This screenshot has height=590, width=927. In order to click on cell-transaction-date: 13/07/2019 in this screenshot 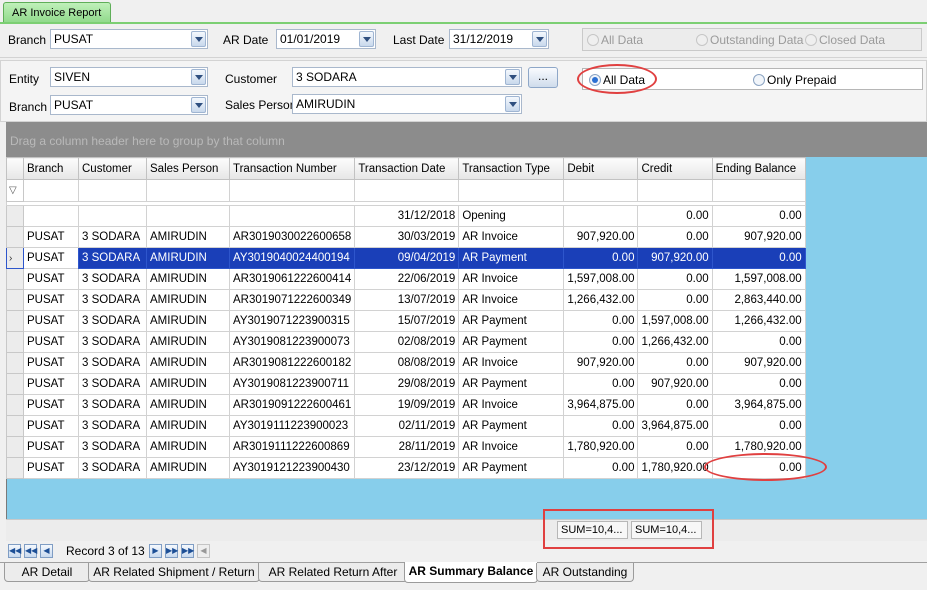, I will do `click(407, 300)`.